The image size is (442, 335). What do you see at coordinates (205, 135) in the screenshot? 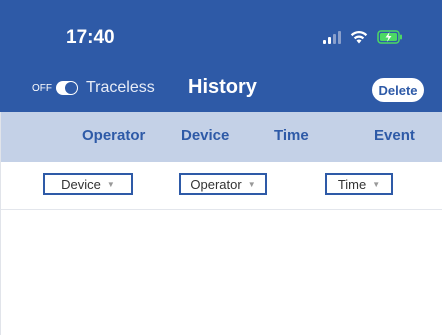
I see `column-device: Device` at bounding box center [205, 135].